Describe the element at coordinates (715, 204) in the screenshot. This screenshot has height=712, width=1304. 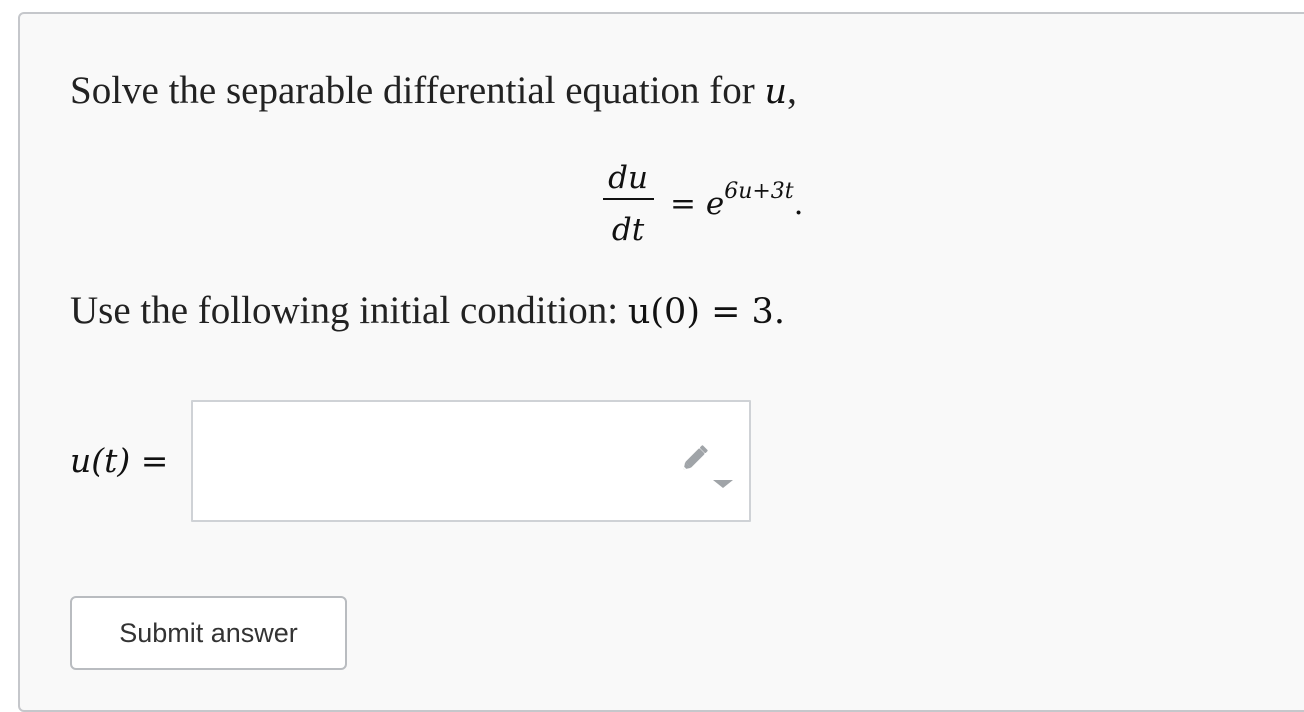
I see `exponential-base: e` at that location.